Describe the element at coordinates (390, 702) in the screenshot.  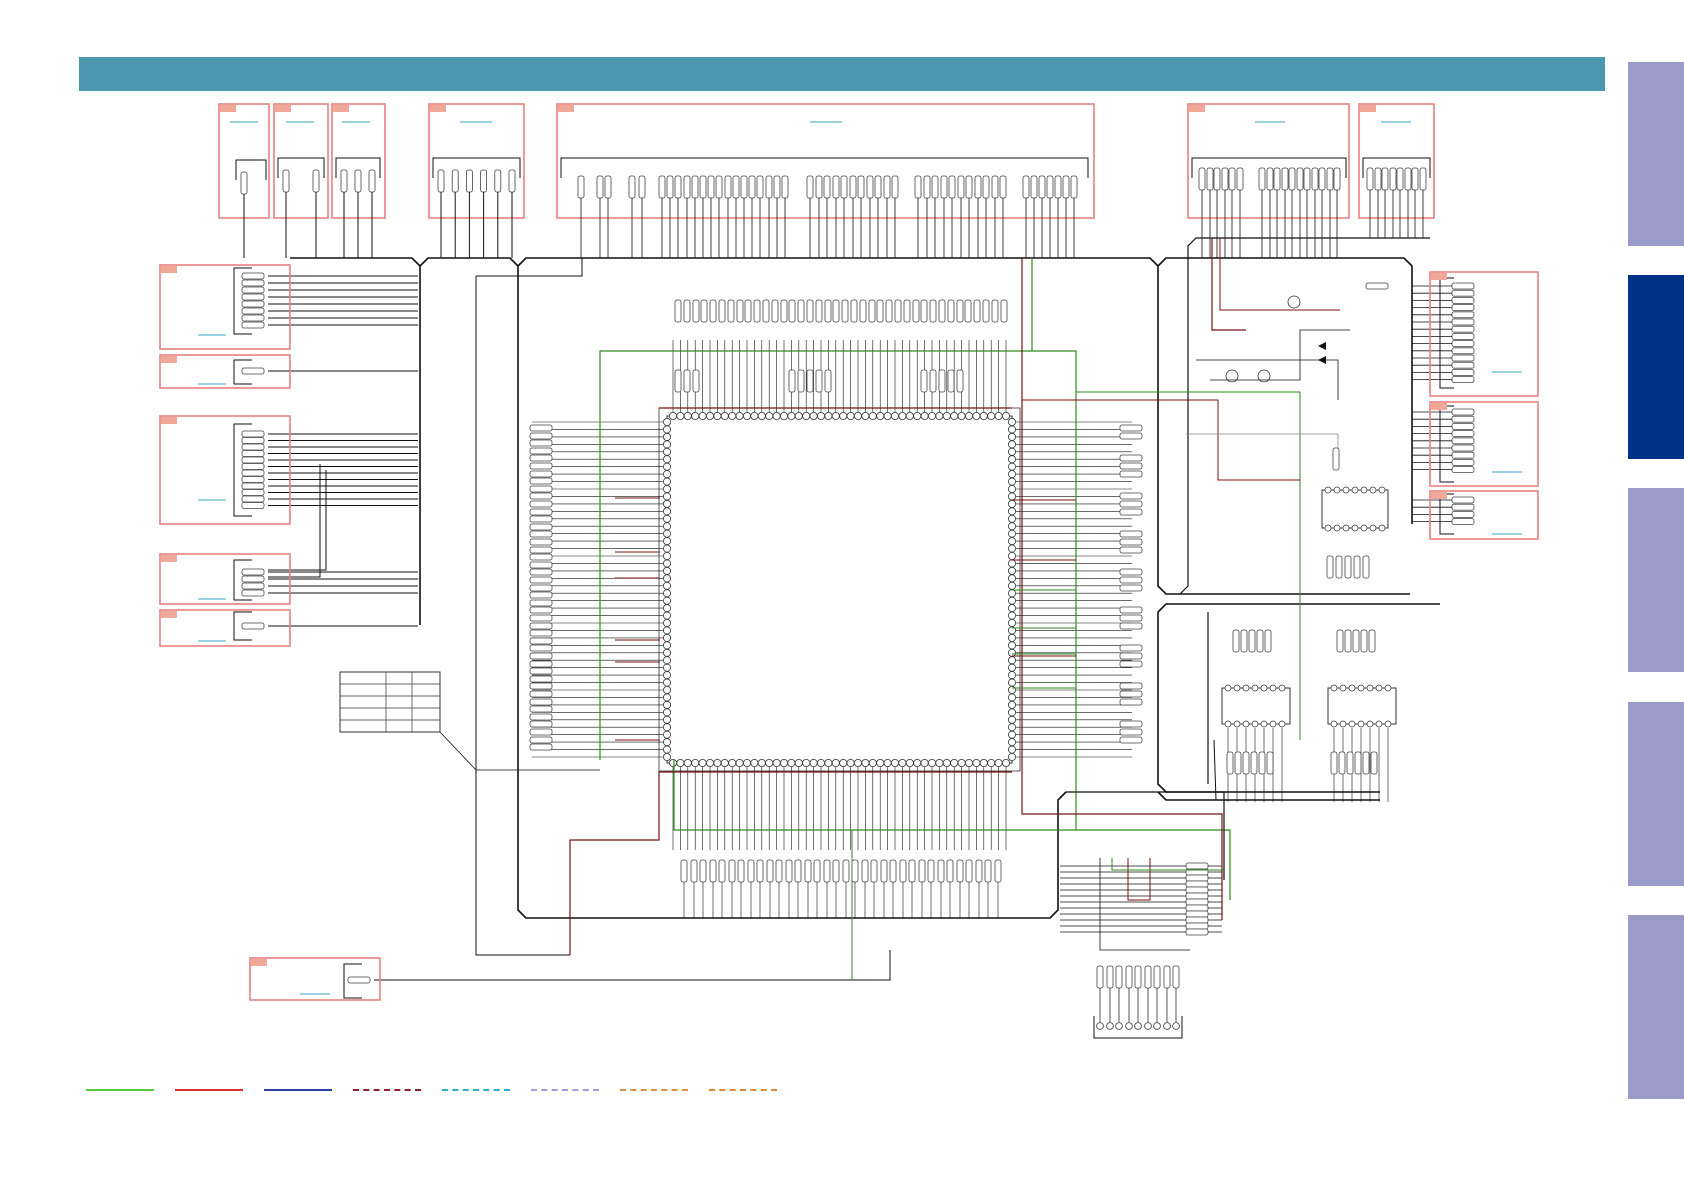
I see `table-outline` at that location.